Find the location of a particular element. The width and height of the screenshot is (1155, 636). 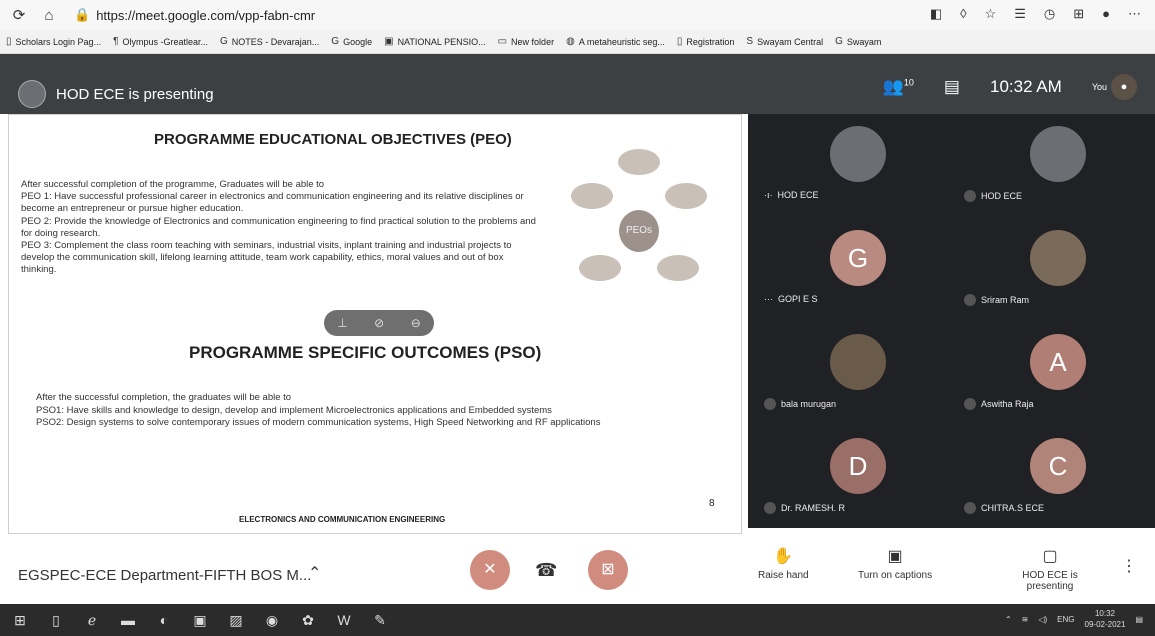

star-icon: ☆ is located at coordinates (991, 14).